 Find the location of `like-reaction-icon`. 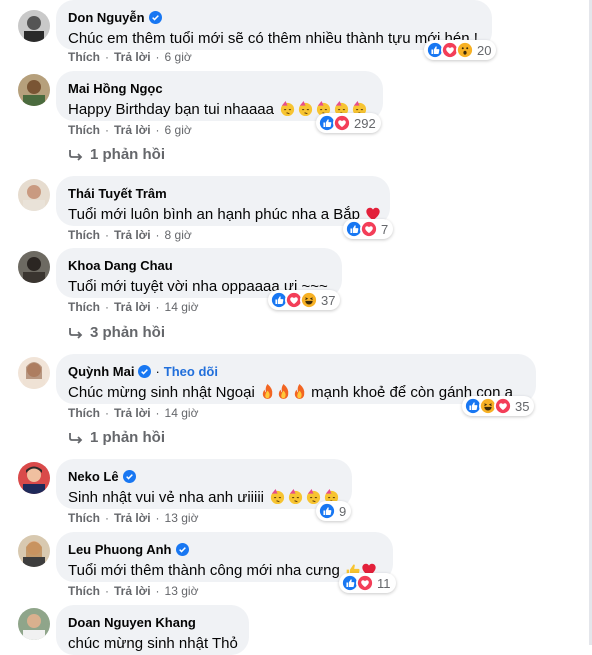

like-reaction-icon is located at coordinates (327, 511).